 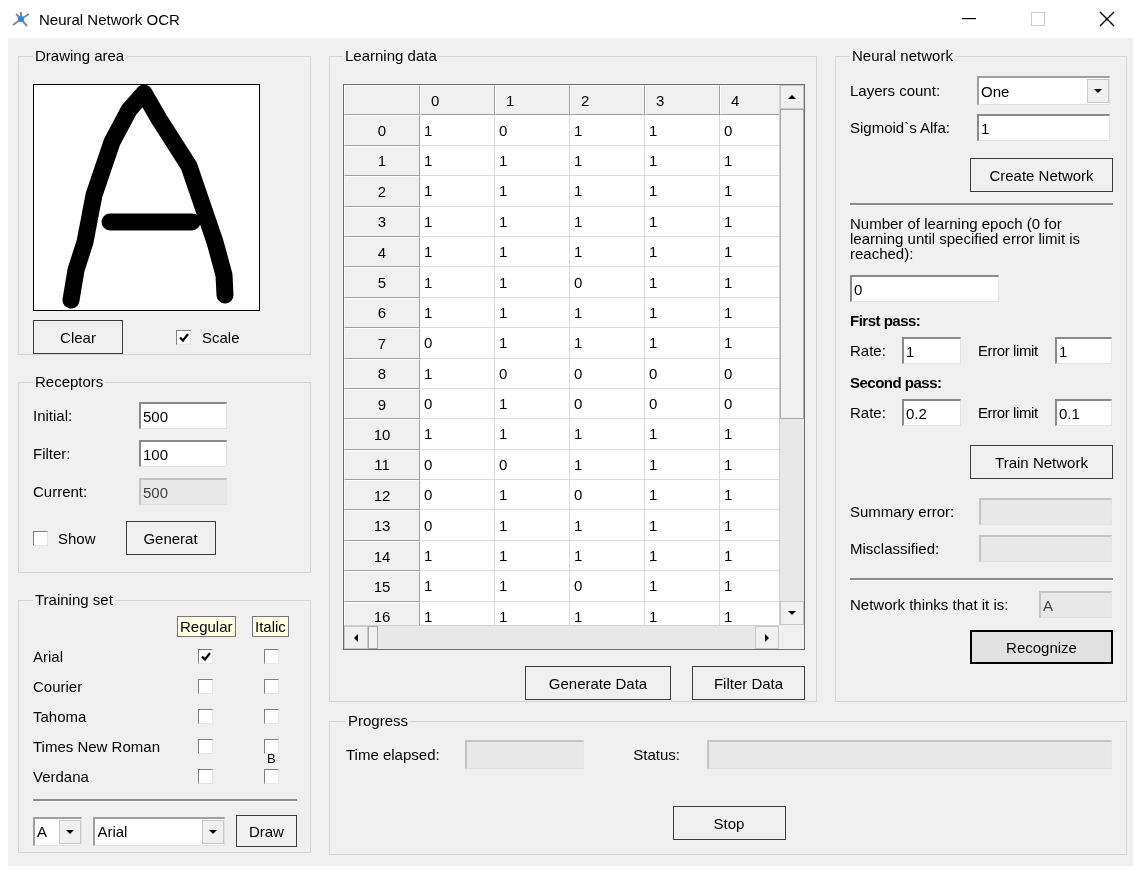 What do you see at coordinates (1083, 412) in the screenshot?
I see `error-limit-field: 0.1` at bounding box center [1083, 412].